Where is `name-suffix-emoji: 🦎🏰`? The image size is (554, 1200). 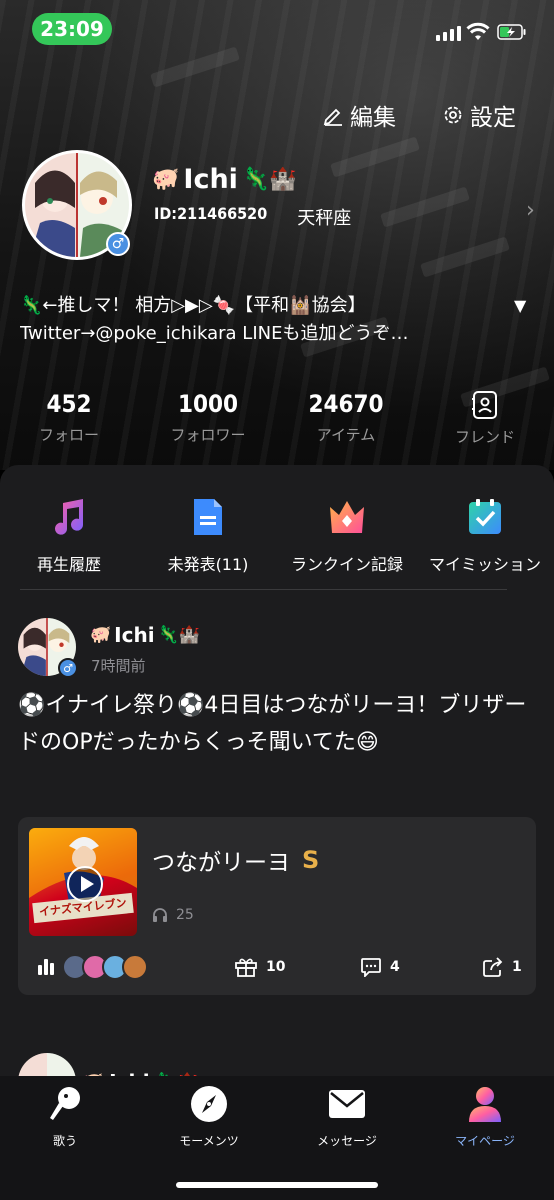
name-suffix-emoji: 🦎🏰 is located at coordinates (269, 179).